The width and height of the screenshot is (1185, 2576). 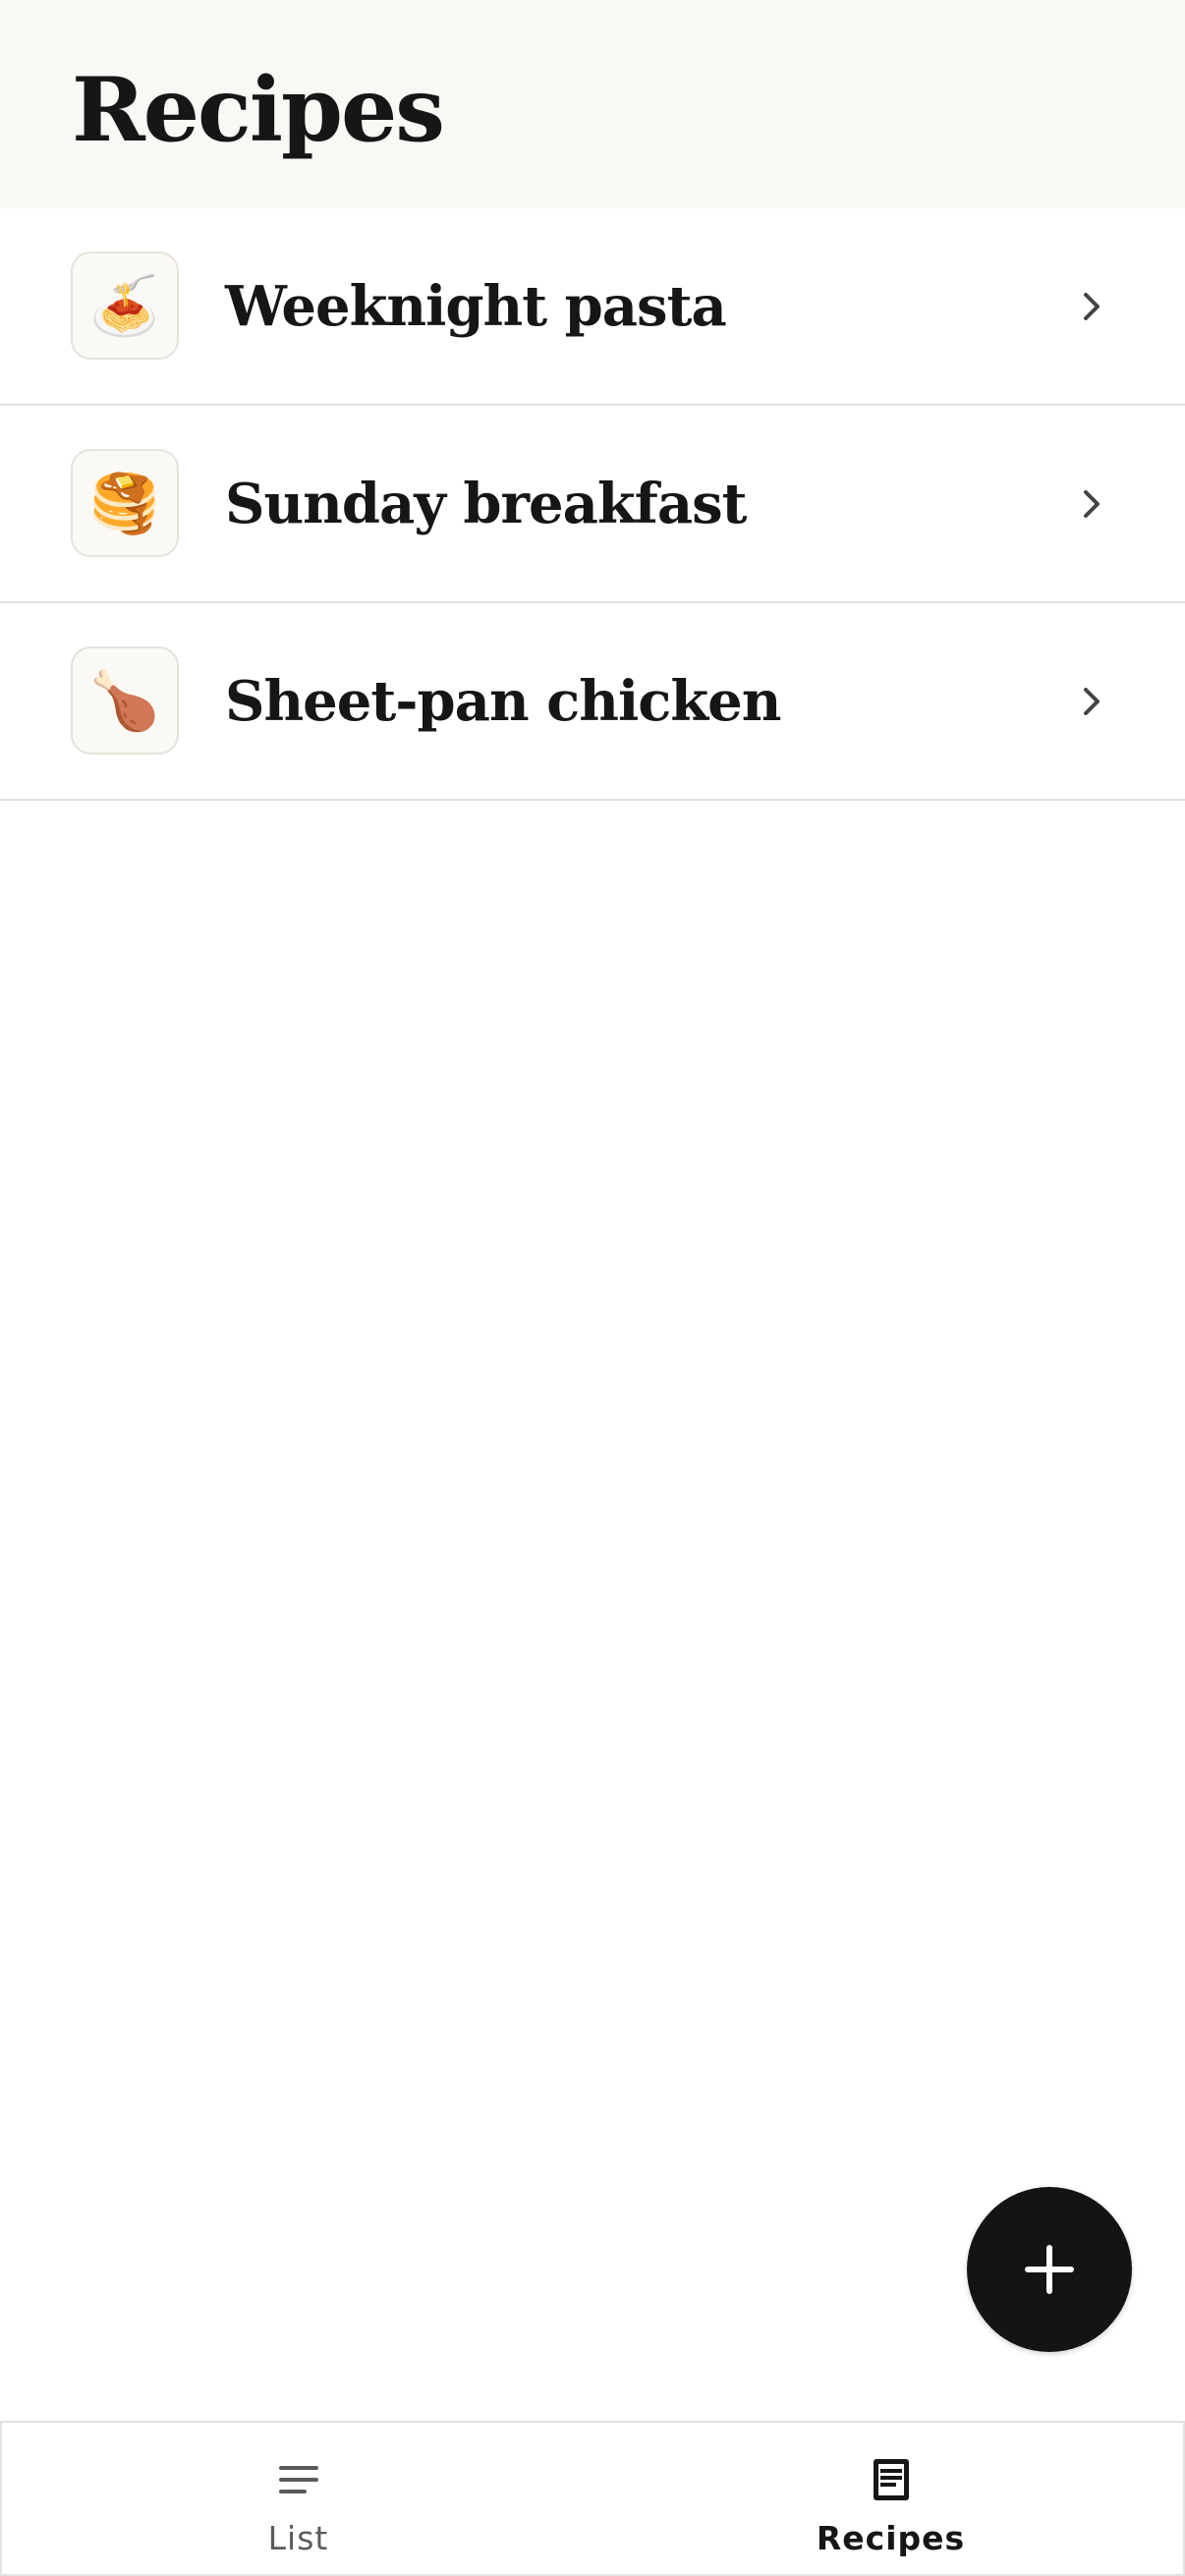 I want to click on page-title: Recipes, so click(x=258, y=110).